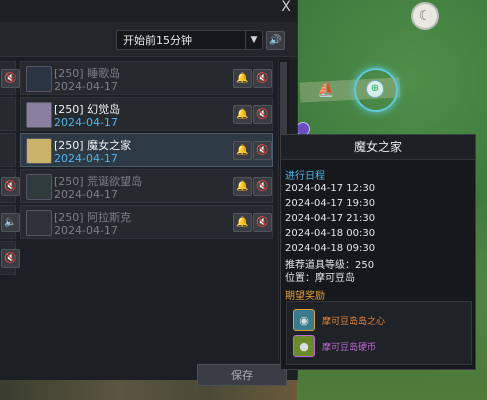 This screenshot has width=487, height=400. What do you see at coordinates (93, 145) in the screenshot?
I see `island-name: [250] 魔女之家` at bounding box center [93, 145].